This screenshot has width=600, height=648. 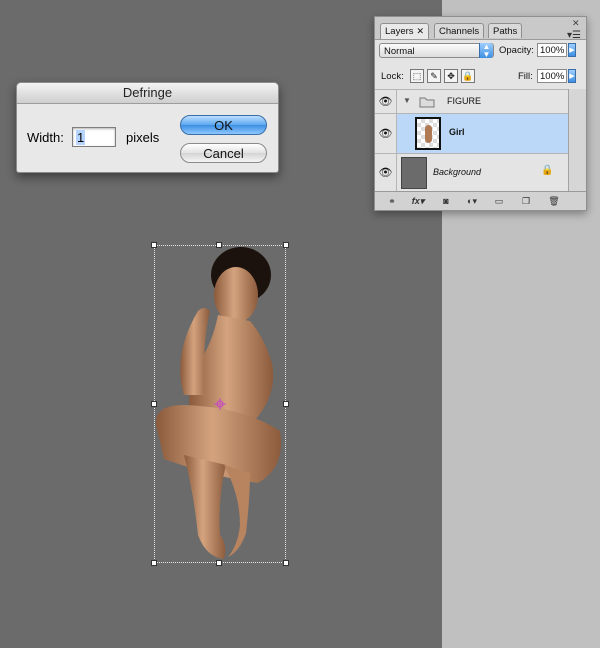 What do you see at coordinates (572, 50) in the screenshot?
I see `opacity-slider-arrow-icon: ▶` at bounding box center [572, 50].